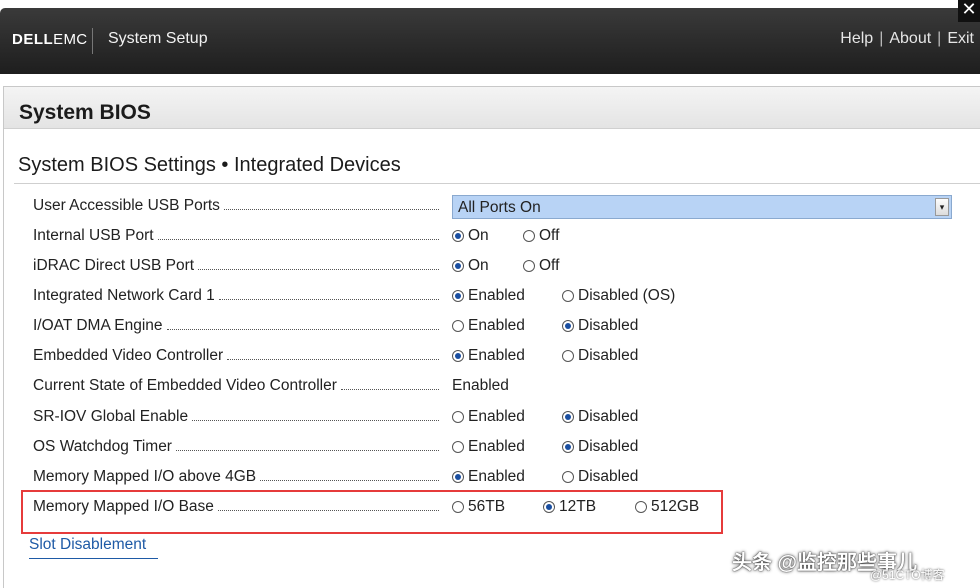 Image resolution: width=980 pixels, height=588 pixels. I want to click on dropdown-value: All Ports On, so click(499, 207).